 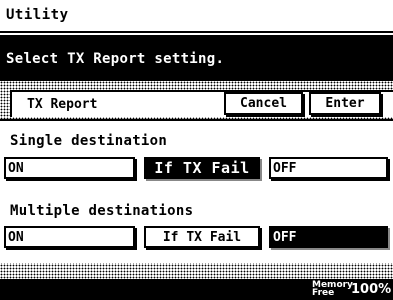 I want to click on memory-free-label: Memory Free, so click(x=332, y=289).